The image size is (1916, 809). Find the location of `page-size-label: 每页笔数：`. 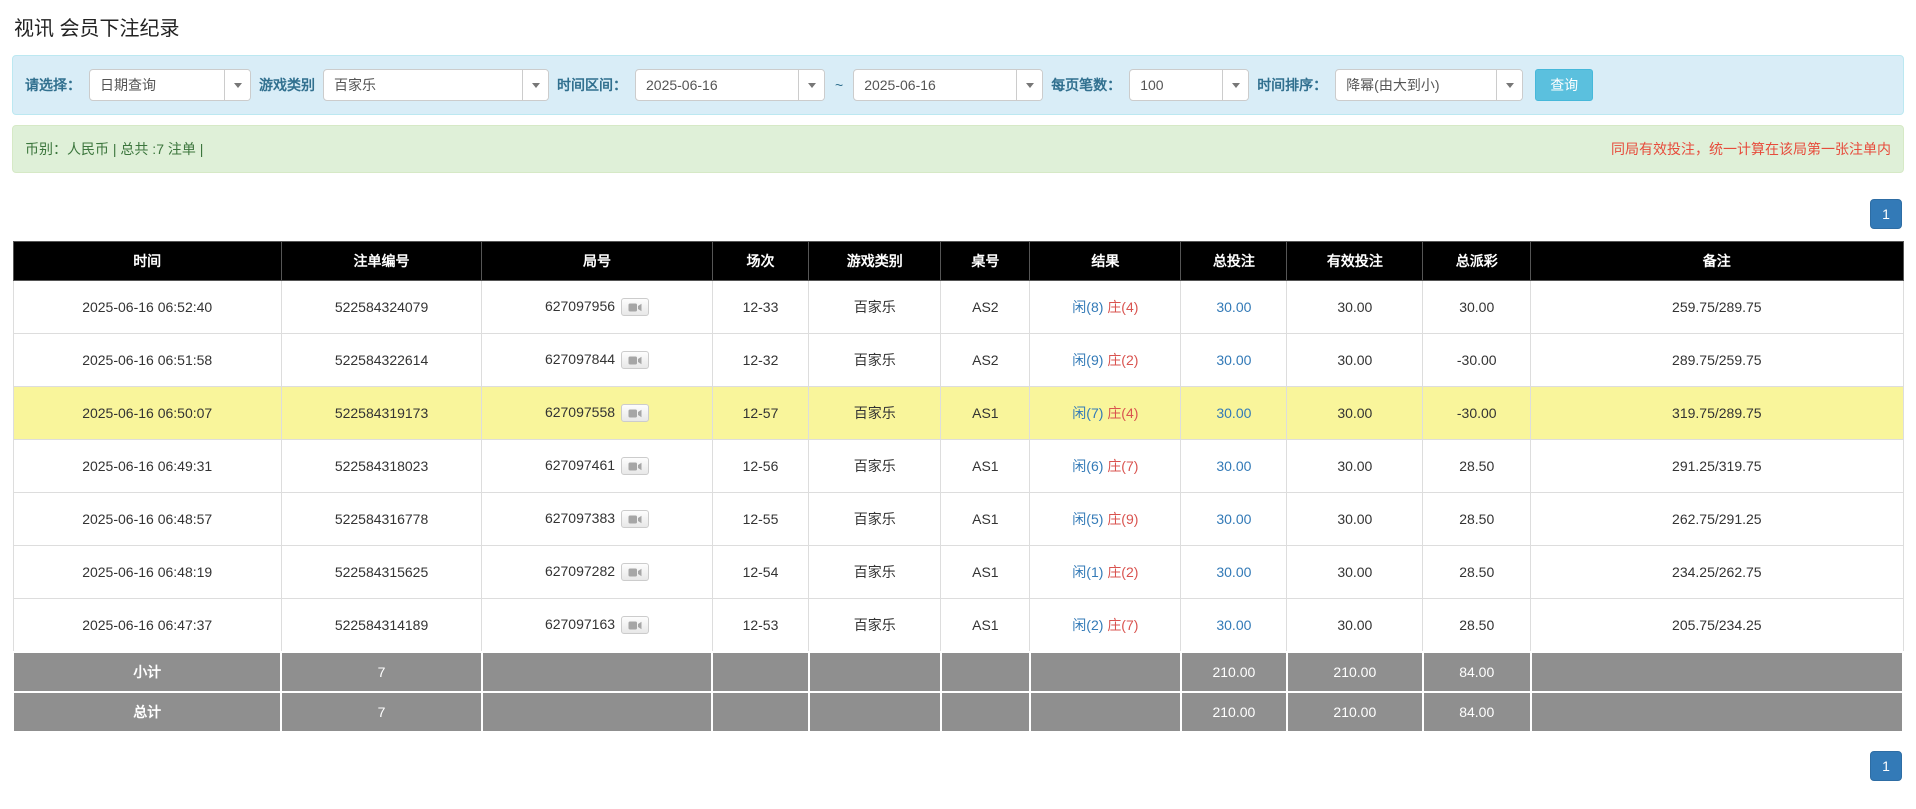

page-size-label: 每页笔数： is located at coordinates (1086, 85).